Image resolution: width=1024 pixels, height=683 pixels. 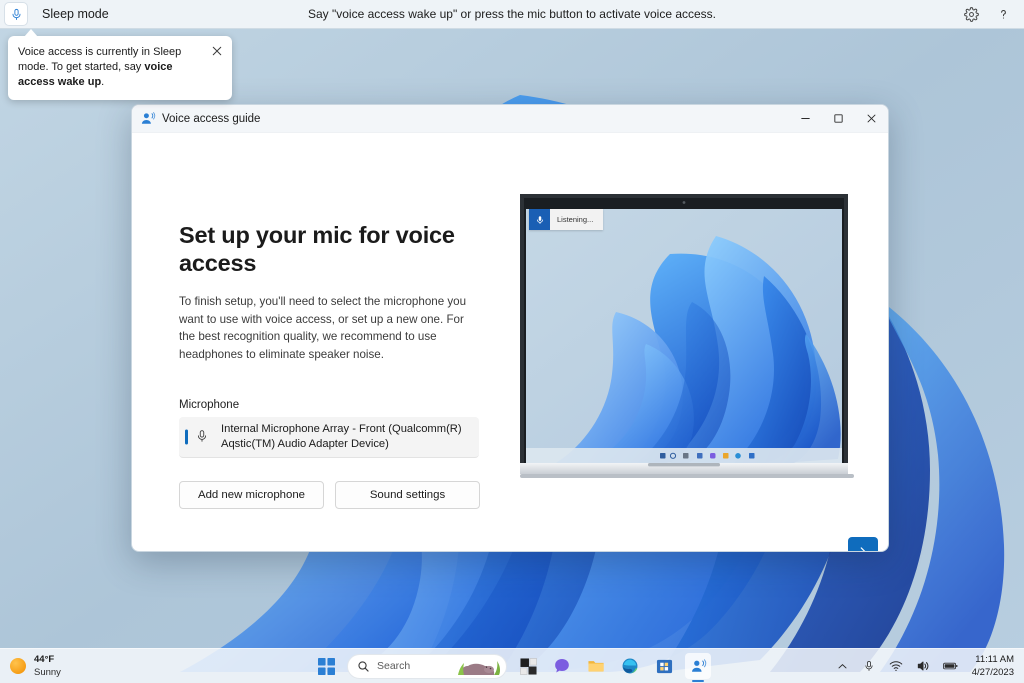 What do you see at coordinates (317, 249) in the screenshot?
I see `page-title: Set up your mic for voice access` at bounding box center [317, 249].